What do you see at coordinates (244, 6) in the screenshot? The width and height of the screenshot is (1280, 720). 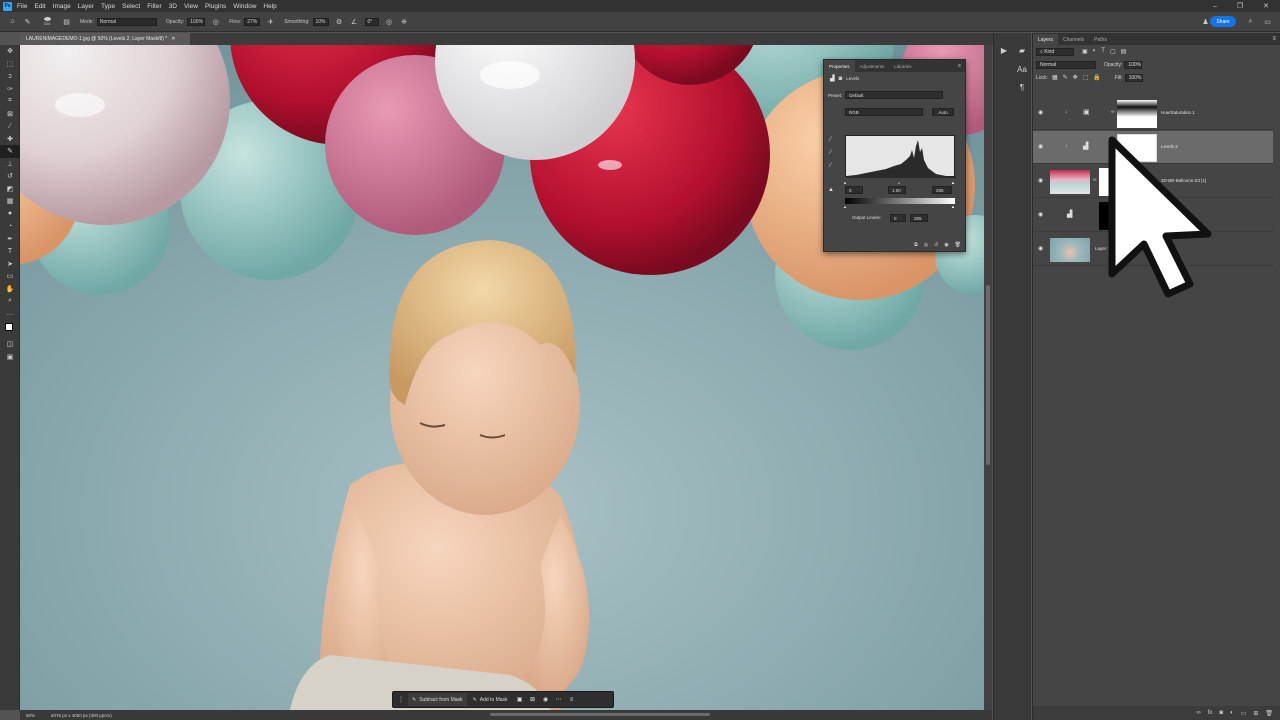 I see `menu-window: Window` at bounding box center [244, 6].